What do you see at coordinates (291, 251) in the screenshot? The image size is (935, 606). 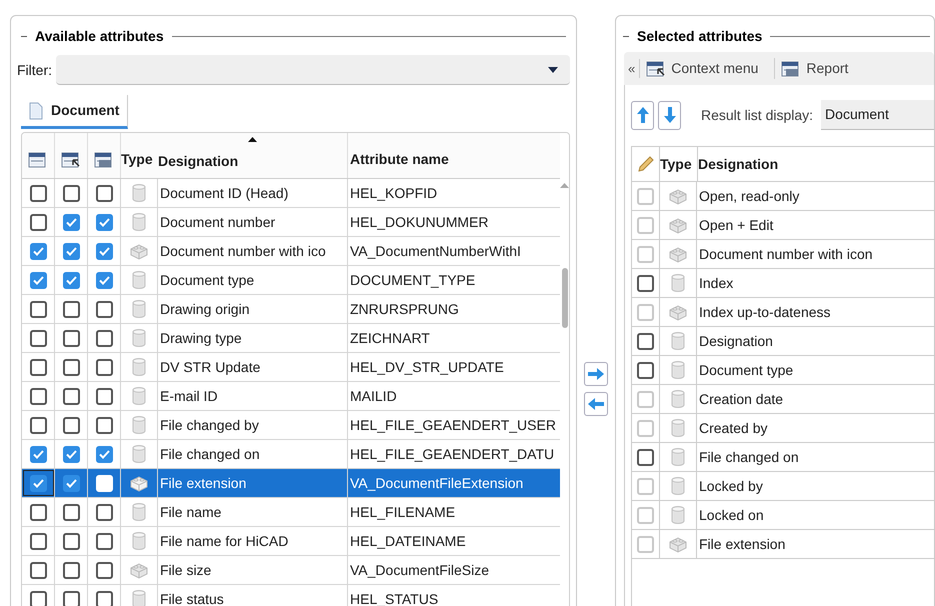 I see `attribute-row: Document number with ico VA_DocumentNumberWithI` at bounding box center [291, 251].